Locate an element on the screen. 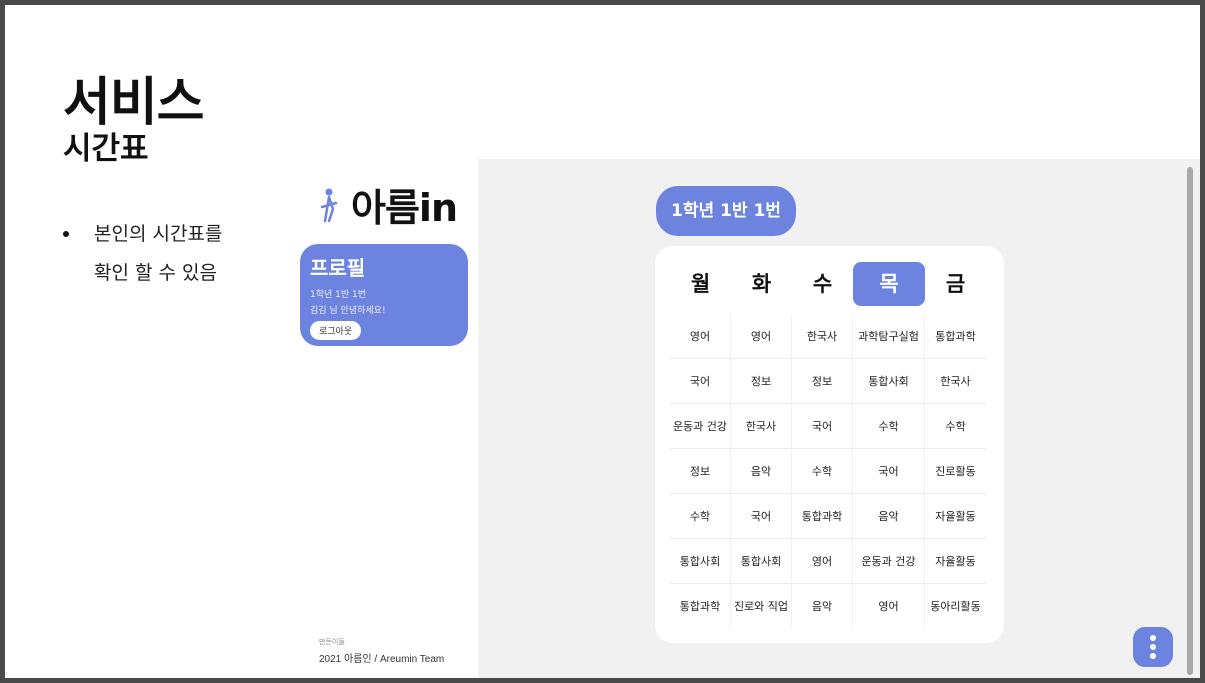 The width and height of the screenshot is (1205, 683). timetable-row: 영어 영어 한국사 과학탐구실험 통합과학 is located at coordinates (828, 336).